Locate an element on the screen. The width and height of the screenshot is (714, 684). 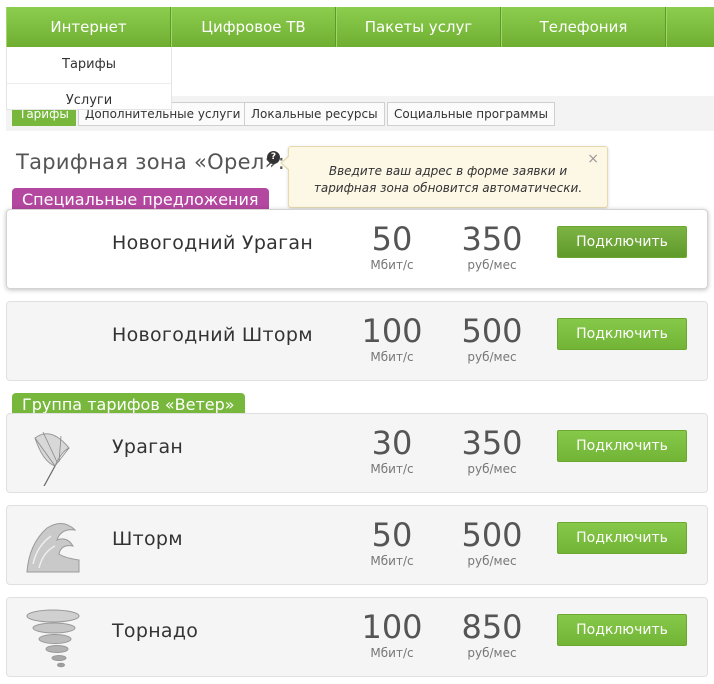
wave-icon is located at coordinates (53, 548).